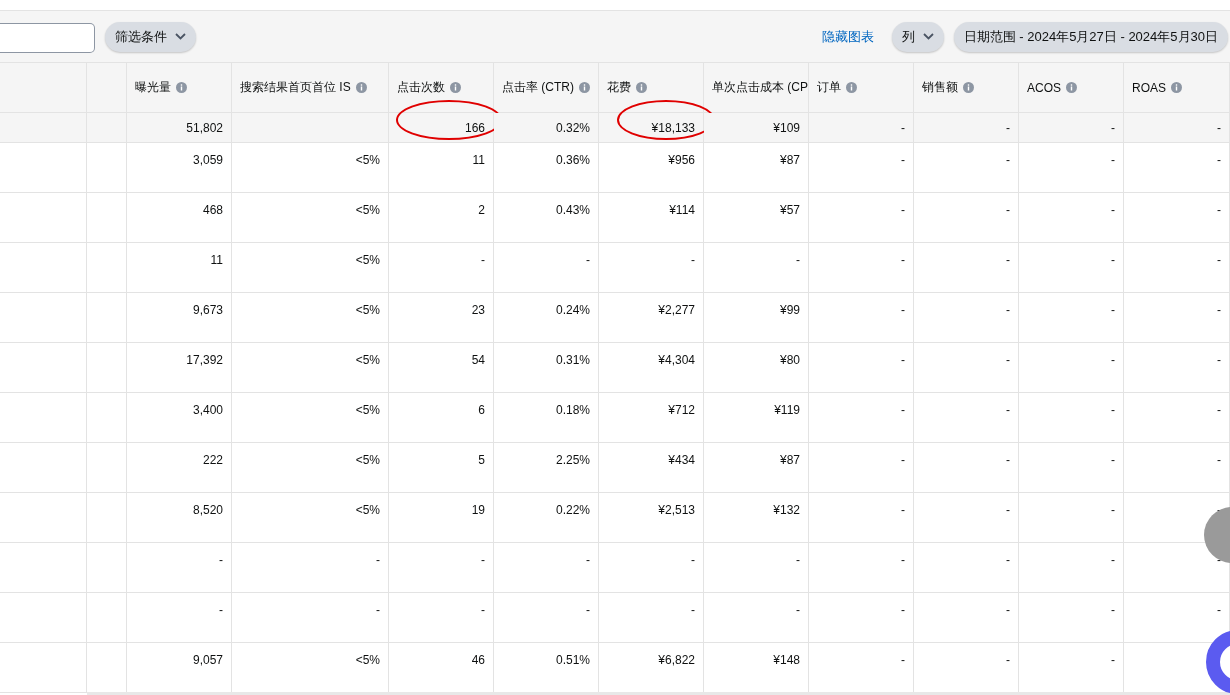 Image resolution: width=1230 pixels, height=695 pixels. Describe the element at coordinates (441, 318) in the screenshot. I see `table-cell: 23` at that location.